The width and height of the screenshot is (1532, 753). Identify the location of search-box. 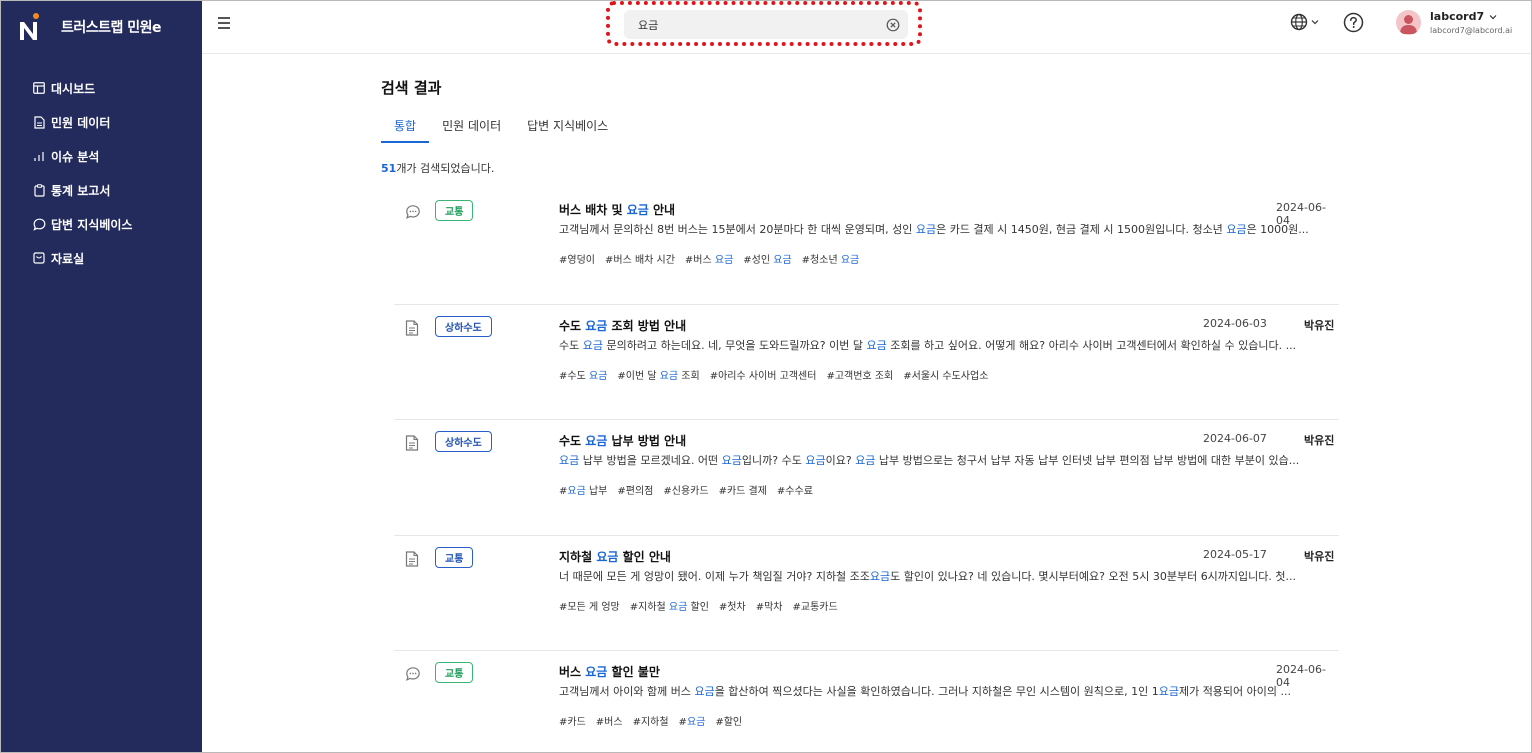
(766, 24).